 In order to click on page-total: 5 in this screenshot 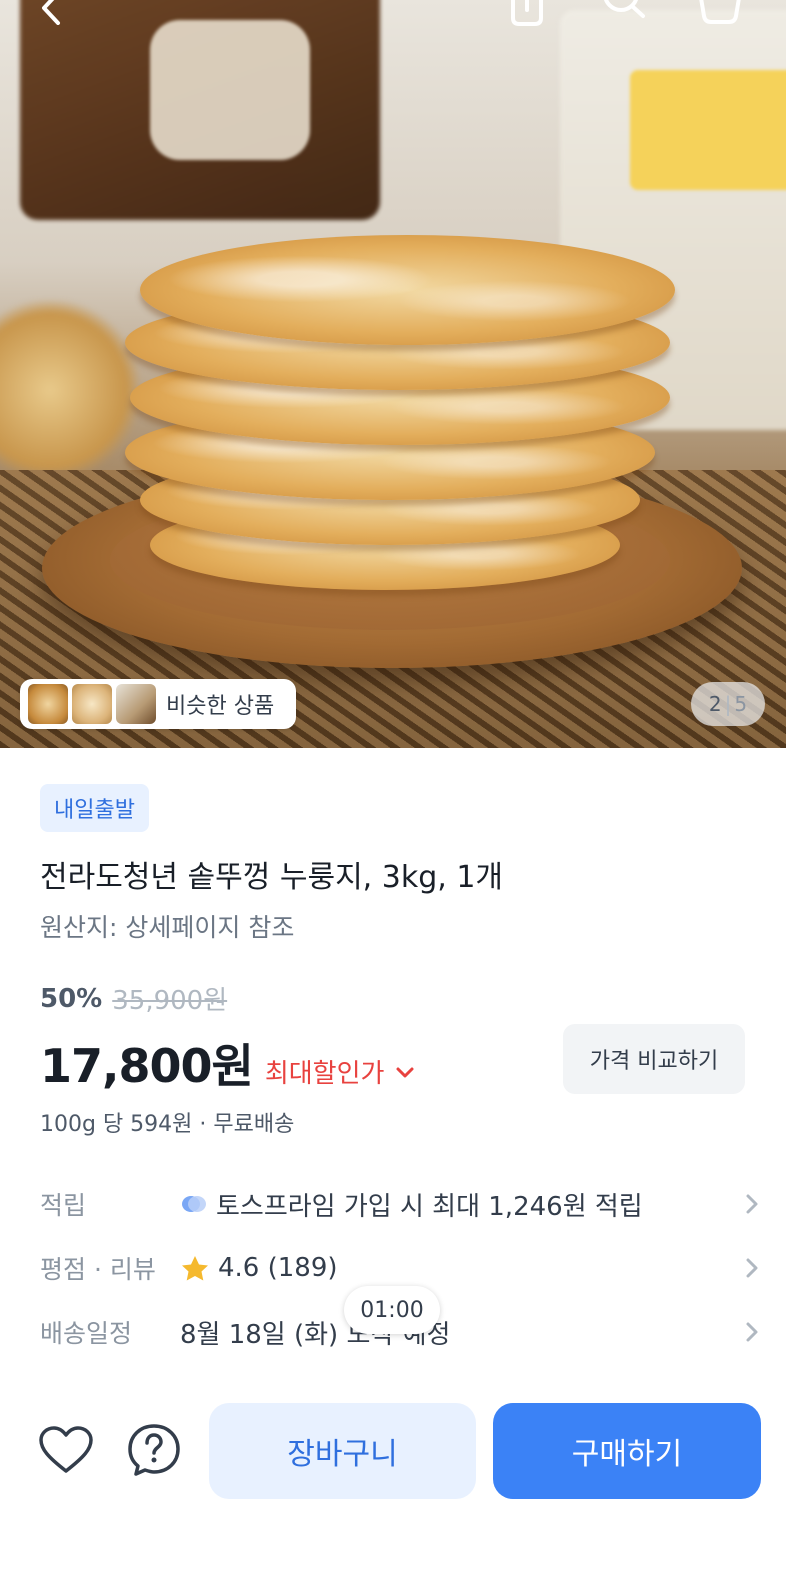, I will do `click(741, 704)`.